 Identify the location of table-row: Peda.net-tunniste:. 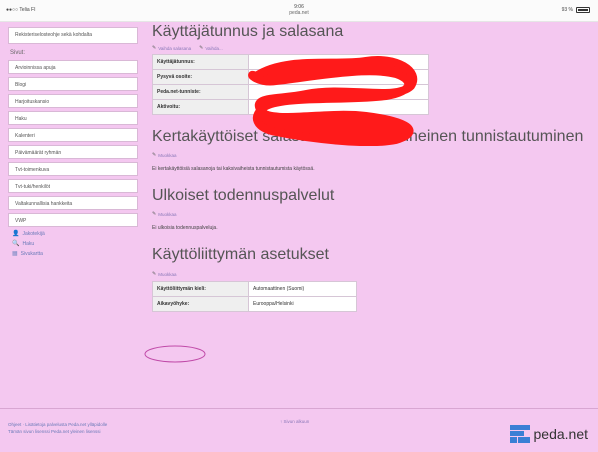
(290, 92).